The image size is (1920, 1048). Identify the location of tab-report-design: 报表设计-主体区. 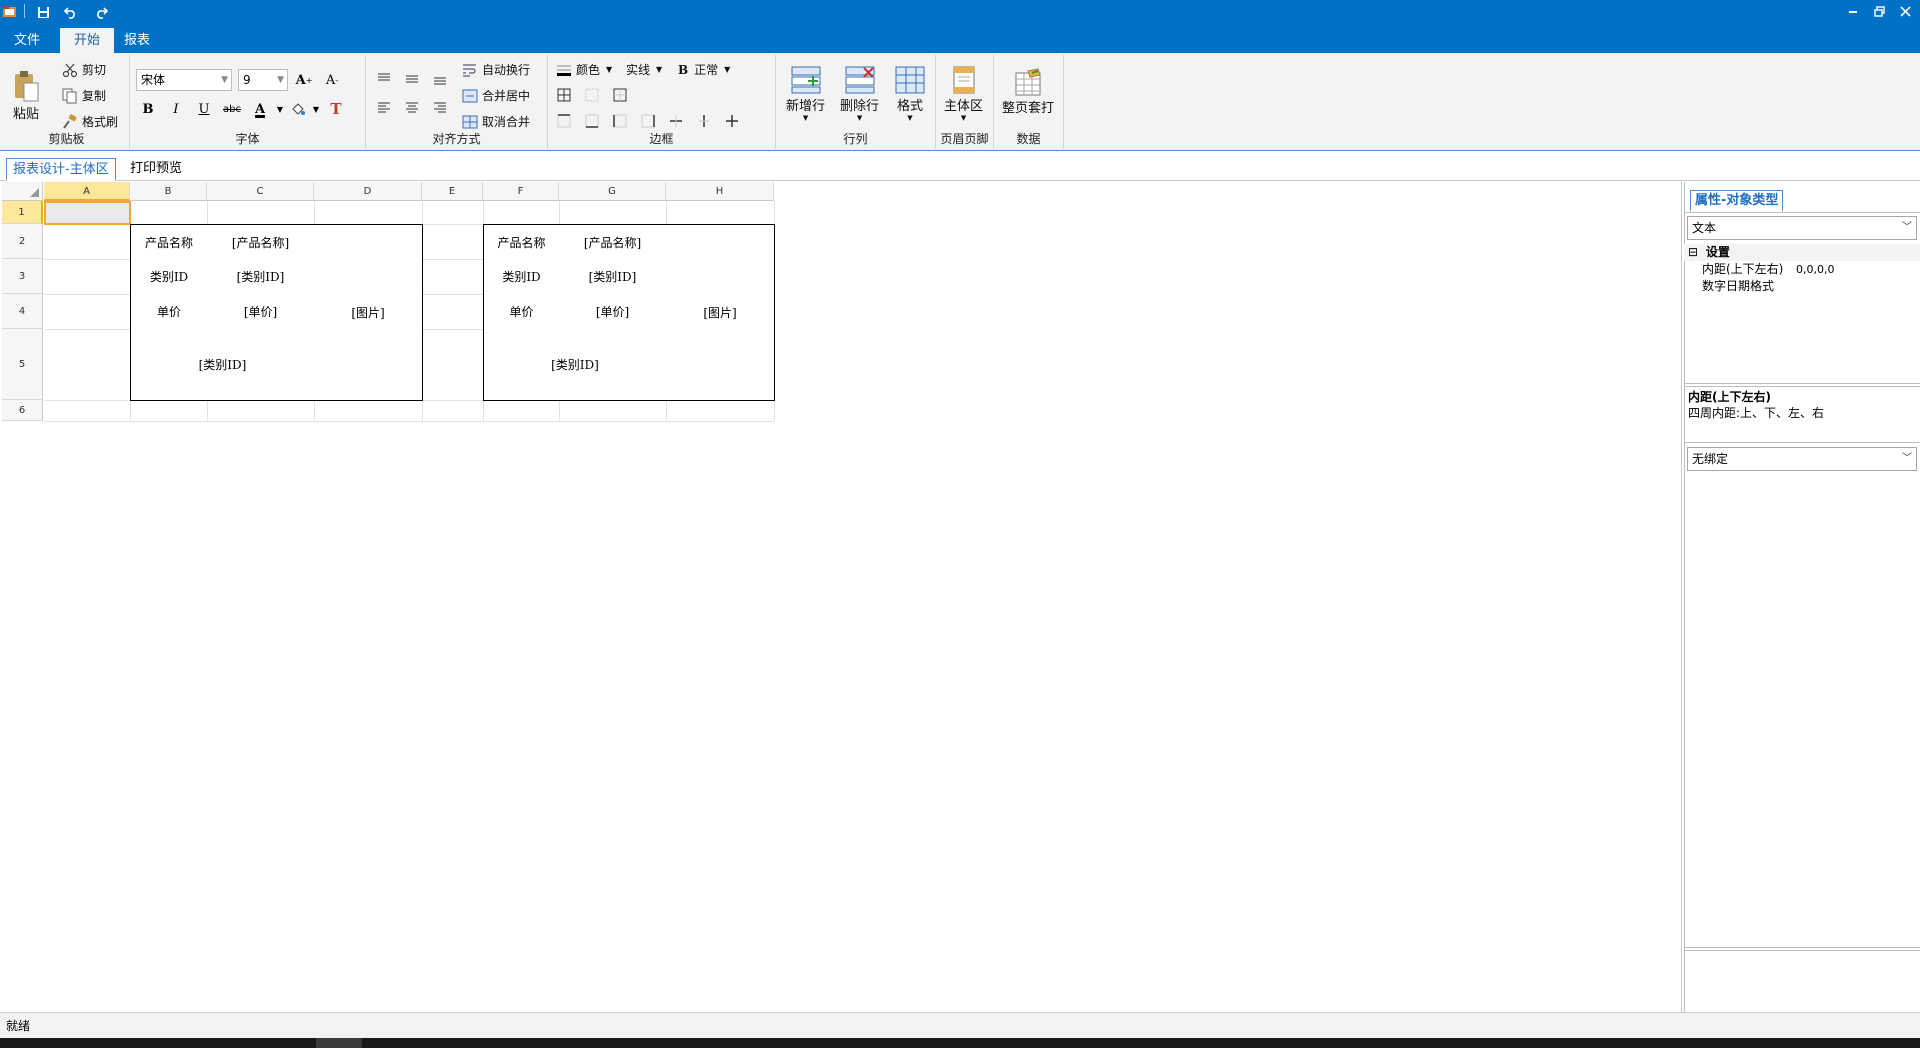
(61, 169).